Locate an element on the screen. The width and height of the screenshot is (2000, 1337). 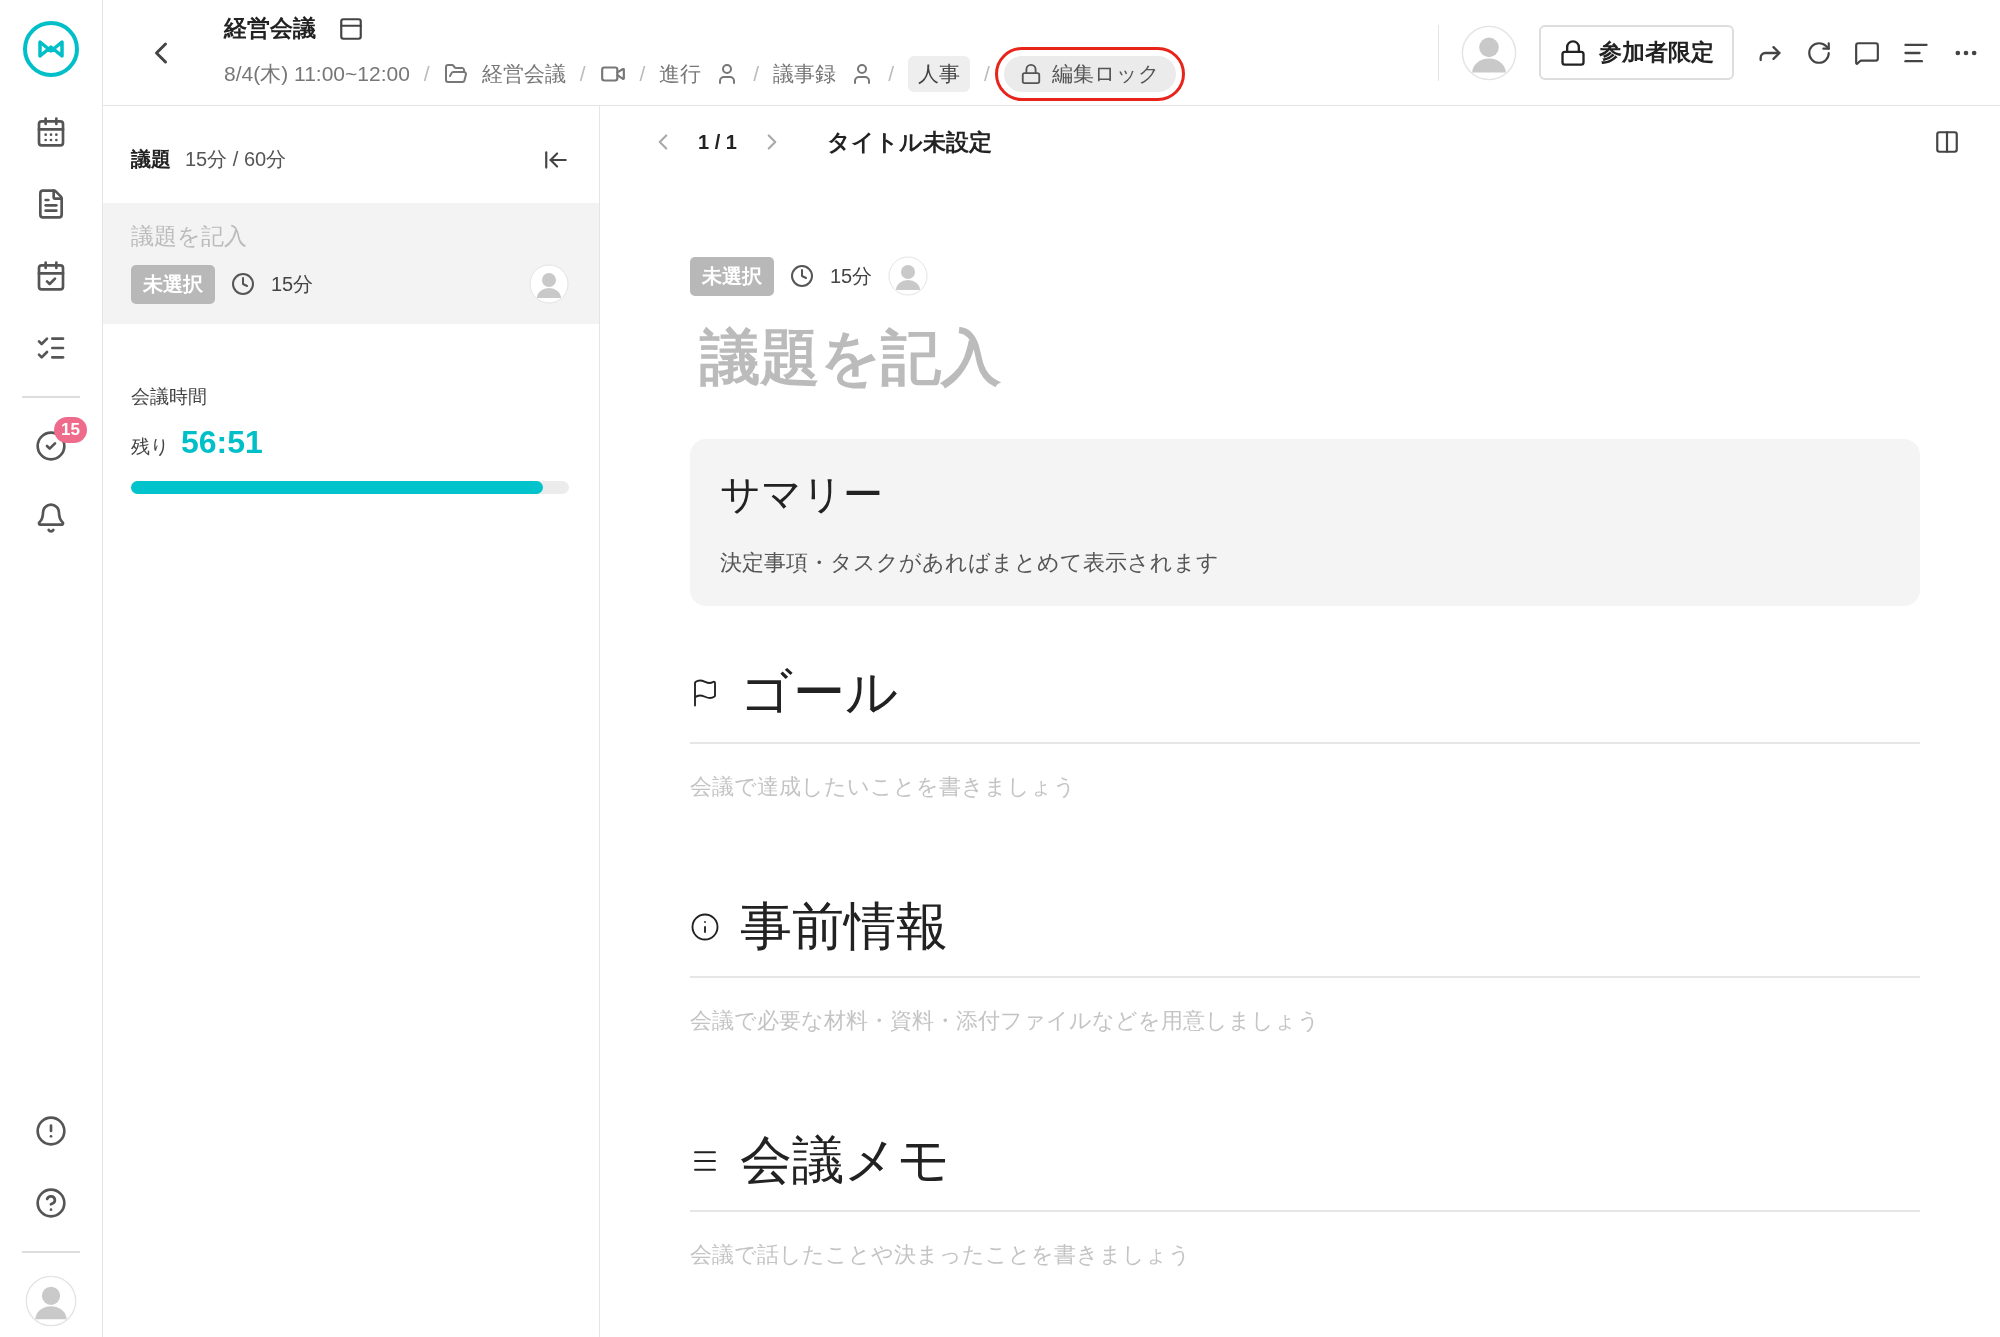
meeting-title: 経営会議 is located at coordinates (270, 28).